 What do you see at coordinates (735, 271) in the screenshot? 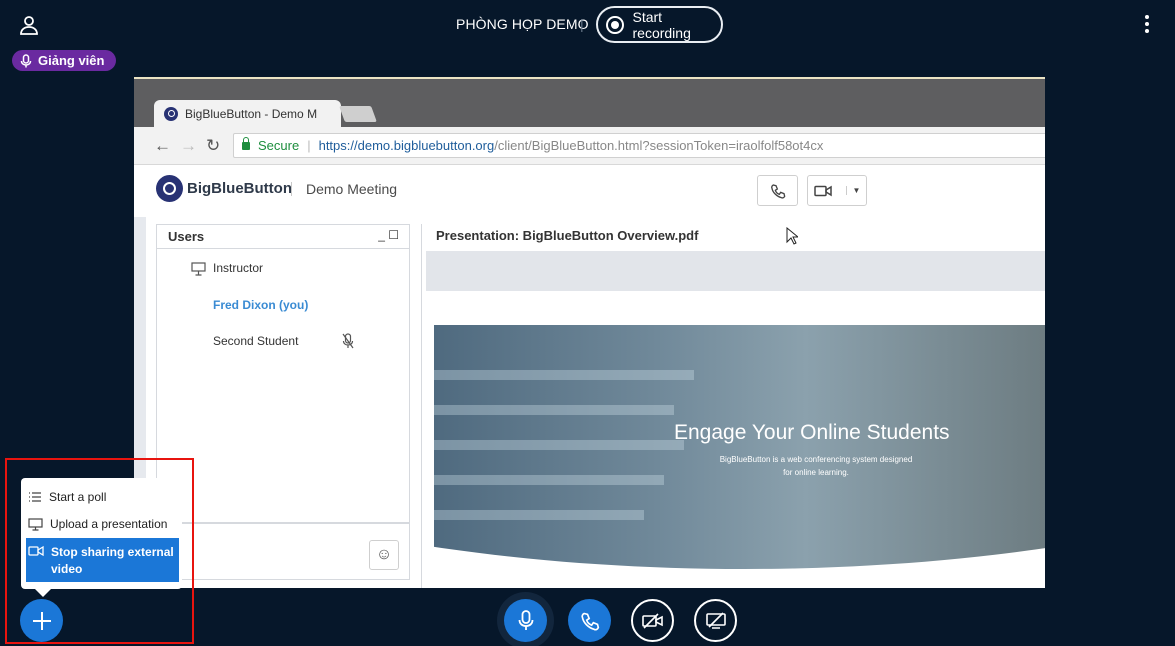
I see `presentation-toolbar` at bounding box center [735, 271].